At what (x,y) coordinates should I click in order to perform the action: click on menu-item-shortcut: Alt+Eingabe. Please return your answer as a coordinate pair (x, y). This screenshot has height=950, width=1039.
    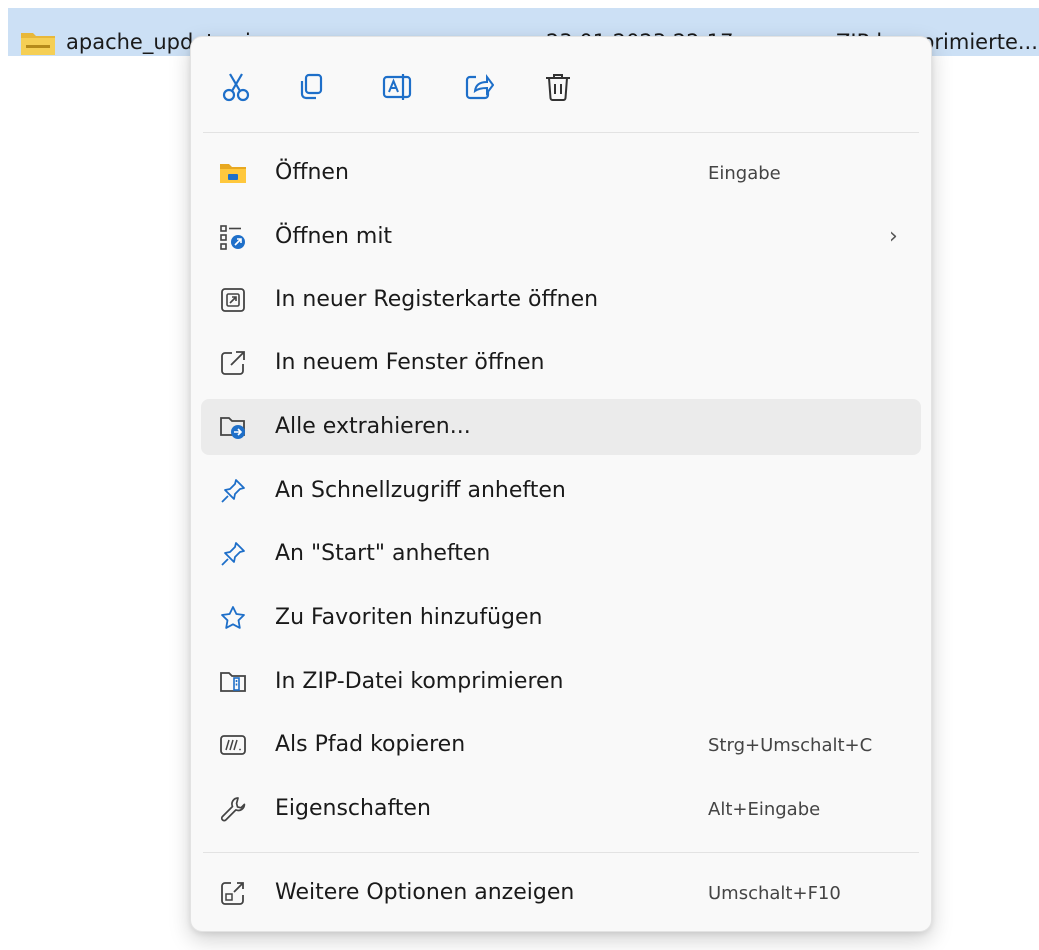
    Looking at the image, I should click on (764, 809).